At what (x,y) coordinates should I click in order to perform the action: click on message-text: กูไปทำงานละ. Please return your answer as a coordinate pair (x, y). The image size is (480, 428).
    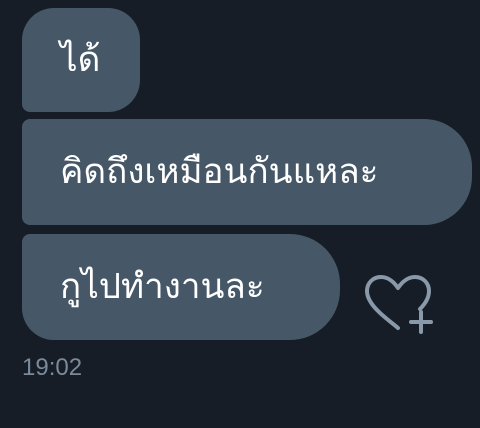
    Looking at the image, I should click on (162, 286).